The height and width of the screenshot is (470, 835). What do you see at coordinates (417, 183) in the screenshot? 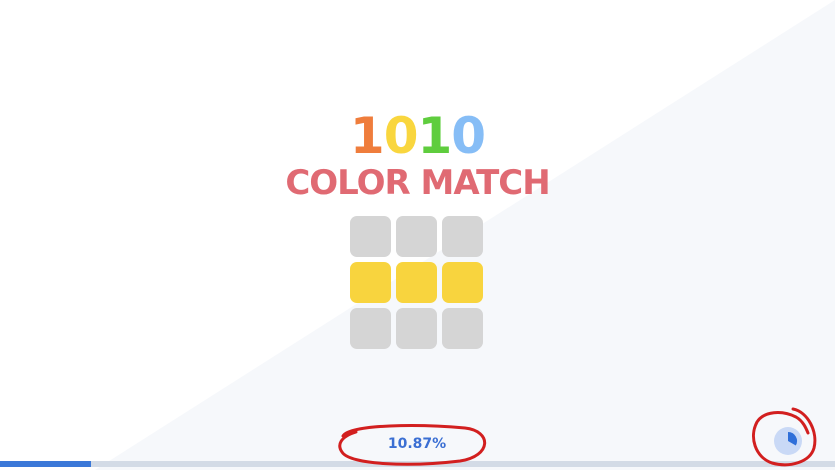
I see `game-subtitle: COLOR MATCH` at bounding box center [417, 183].